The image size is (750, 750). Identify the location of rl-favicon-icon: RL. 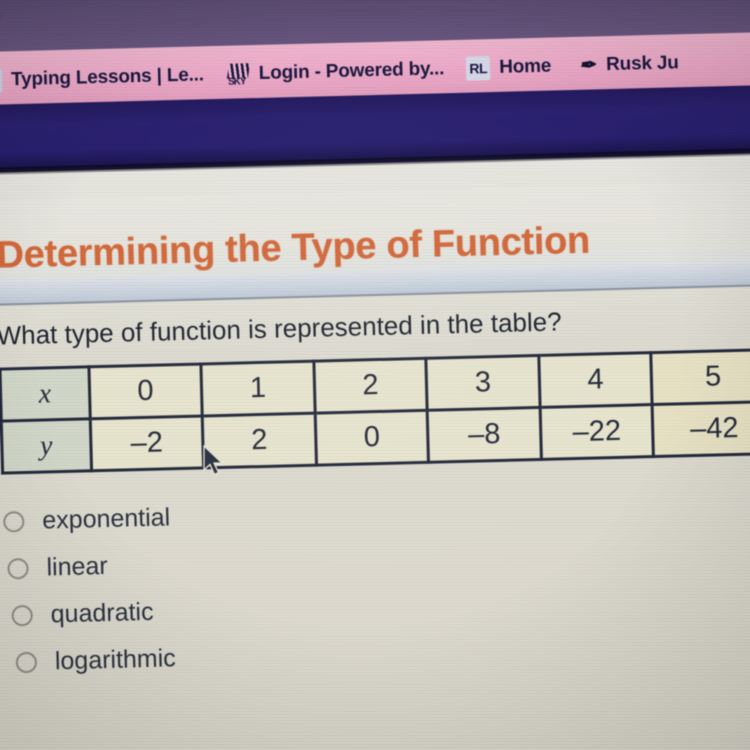
(478, 68).